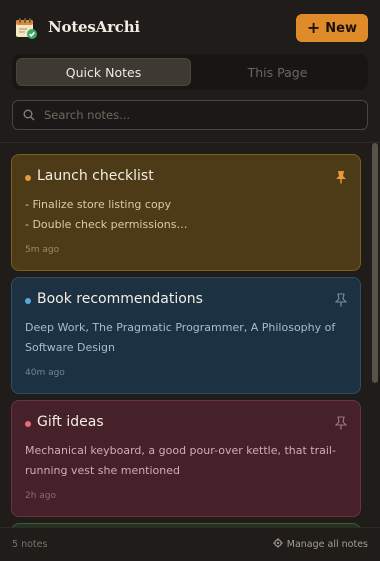 The image size is (380, 561). I want to click on note-title: Launch checklist, so click(95, 176).